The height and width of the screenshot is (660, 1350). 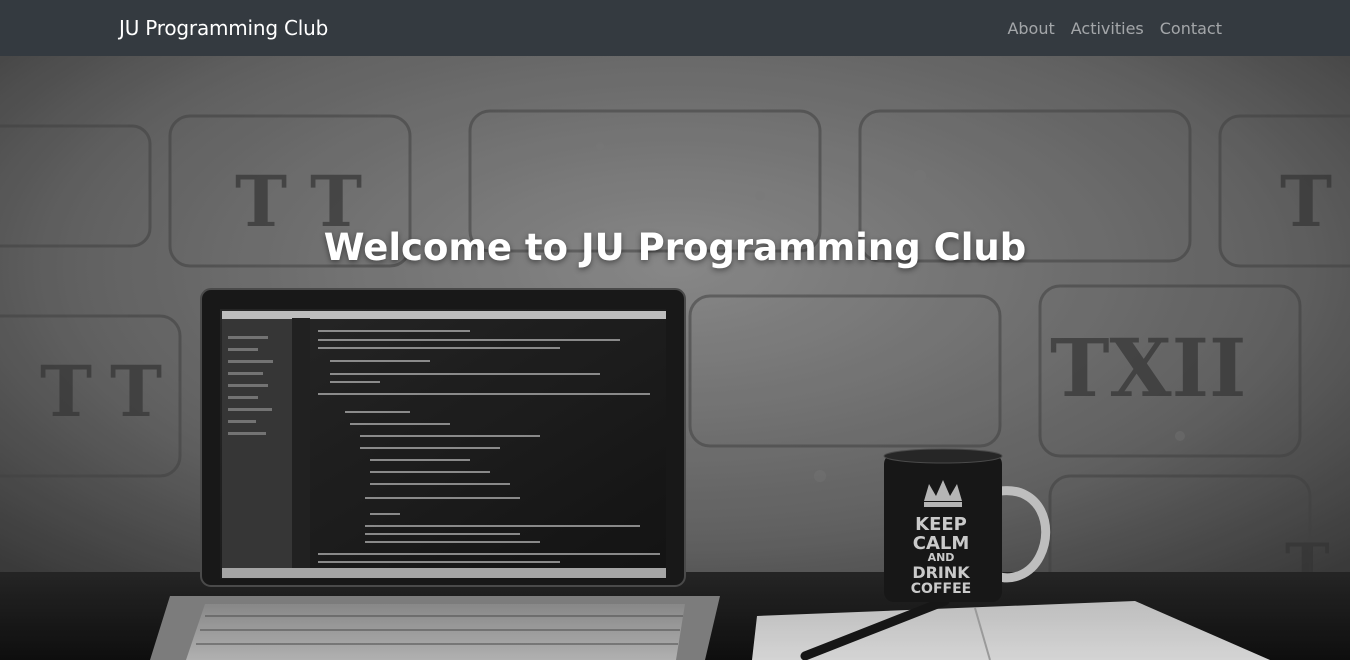 What do you see at coordinates (1107, 28) in the screenshot?
I see `nav-link-activities: Activities` at bounding box center [1107, 28].